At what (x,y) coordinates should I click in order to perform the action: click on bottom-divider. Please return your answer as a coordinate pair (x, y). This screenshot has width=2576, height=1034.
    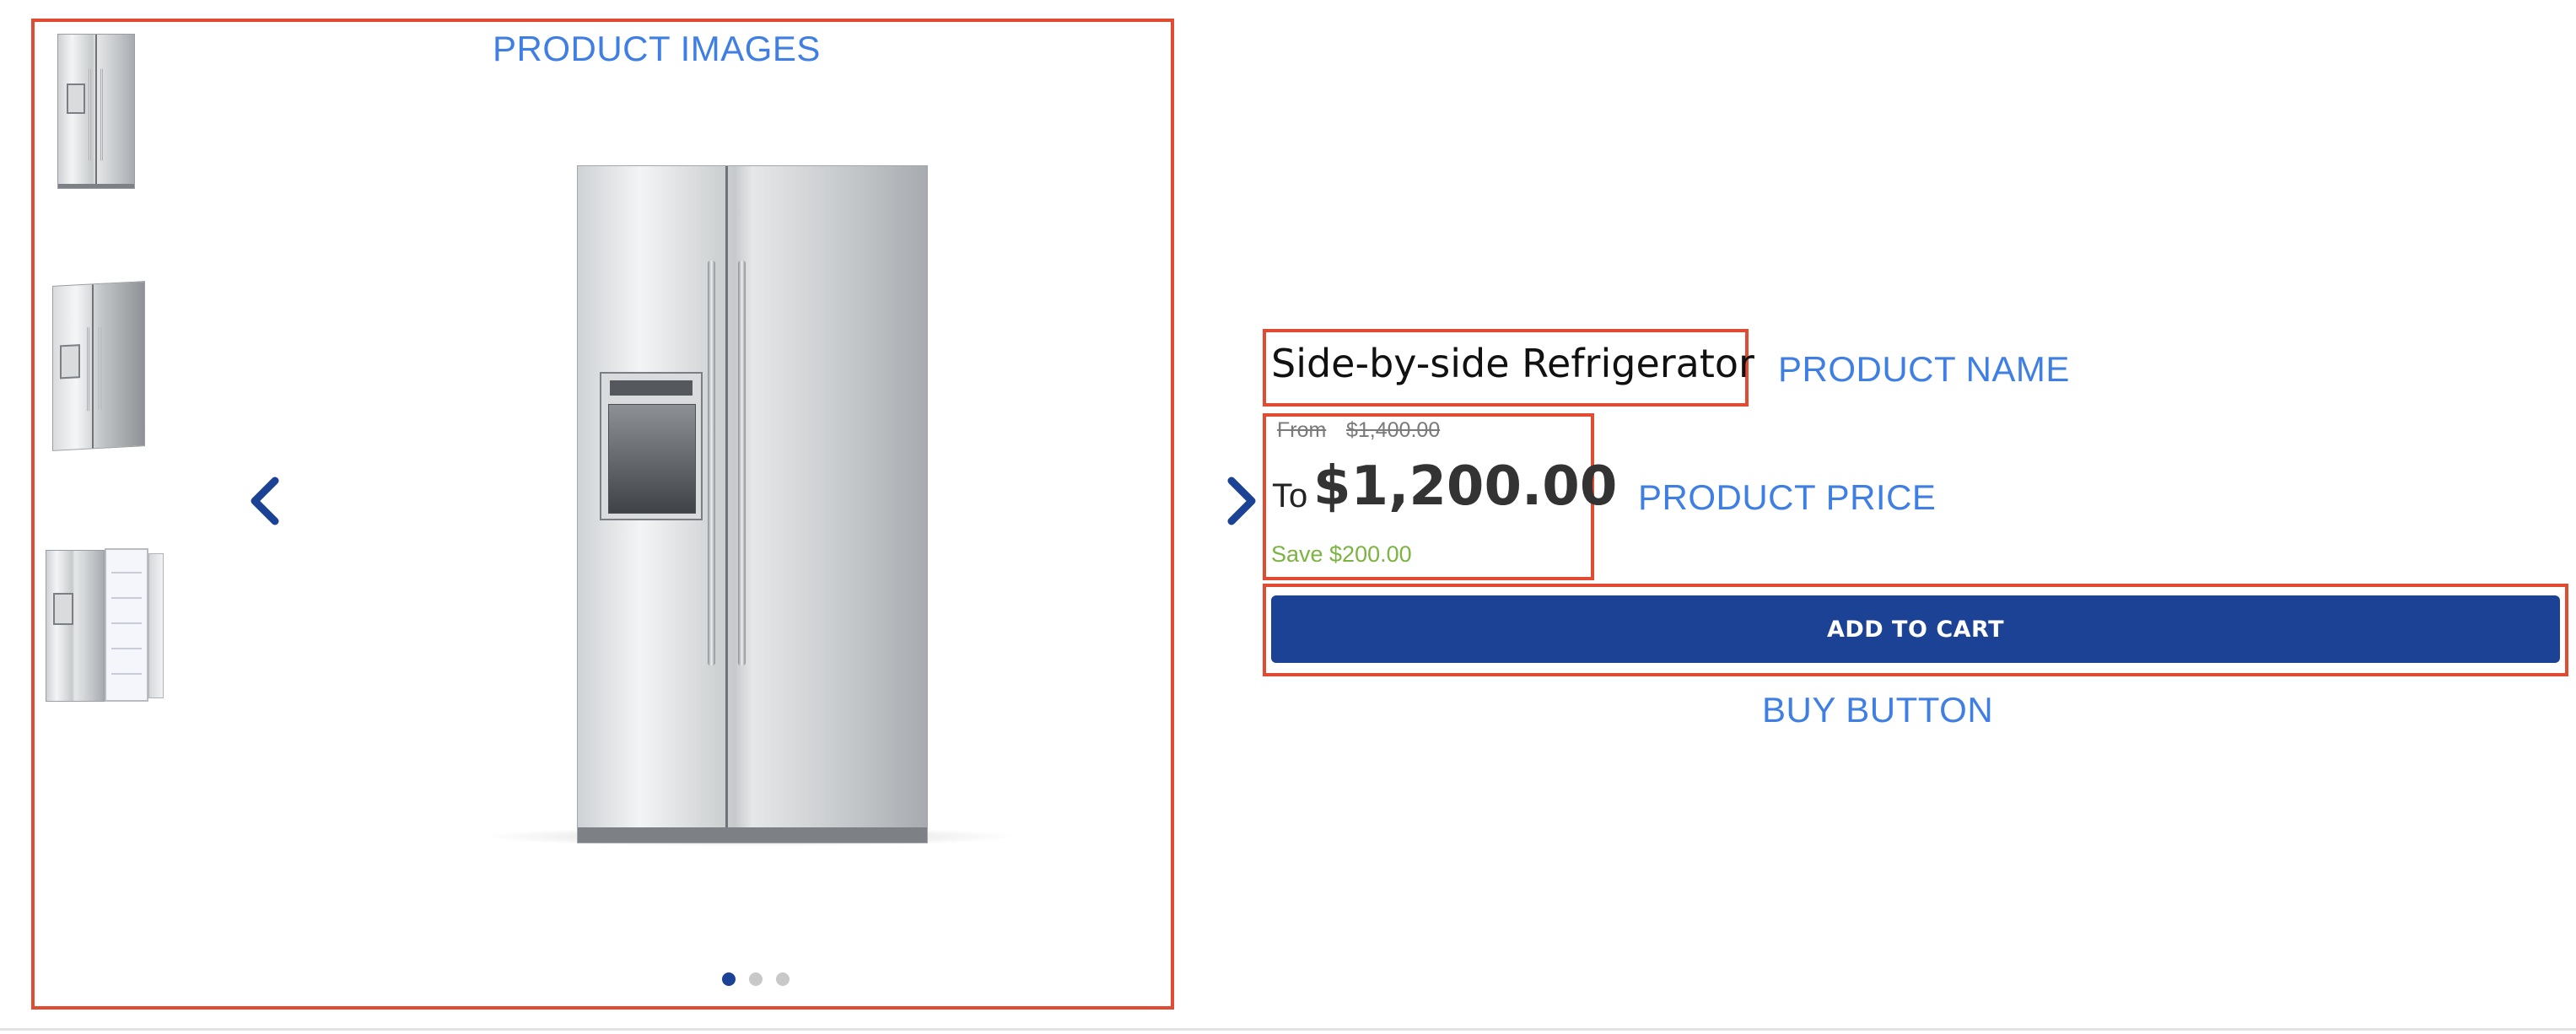
    Looking at the image, I should click on (1288, 1029).